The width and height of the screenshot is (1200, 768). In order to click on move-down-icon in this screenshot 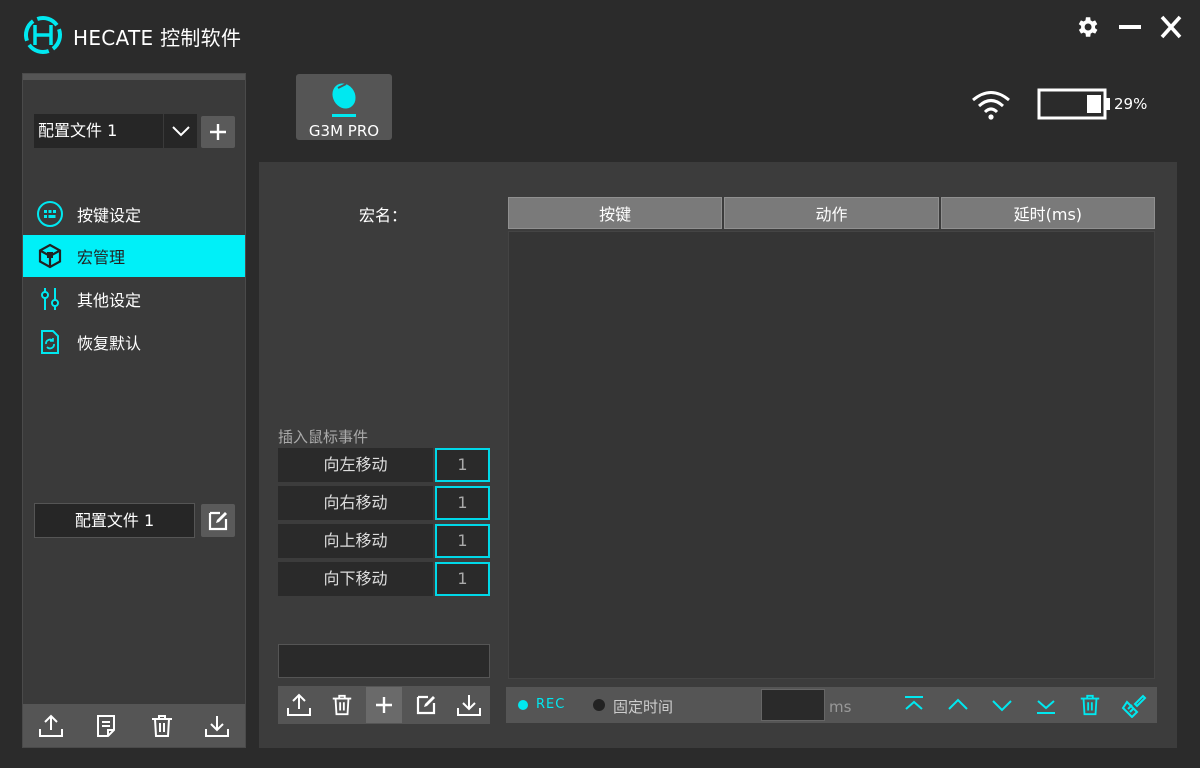, I will do `click(1002, 706)`.